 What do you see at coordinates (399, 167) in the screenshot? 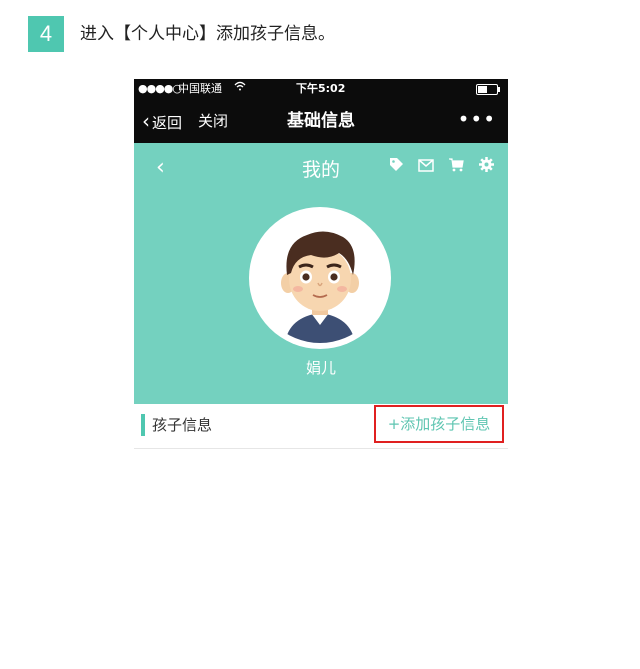
I see `tag-icon` at bounding box center [399, 167].